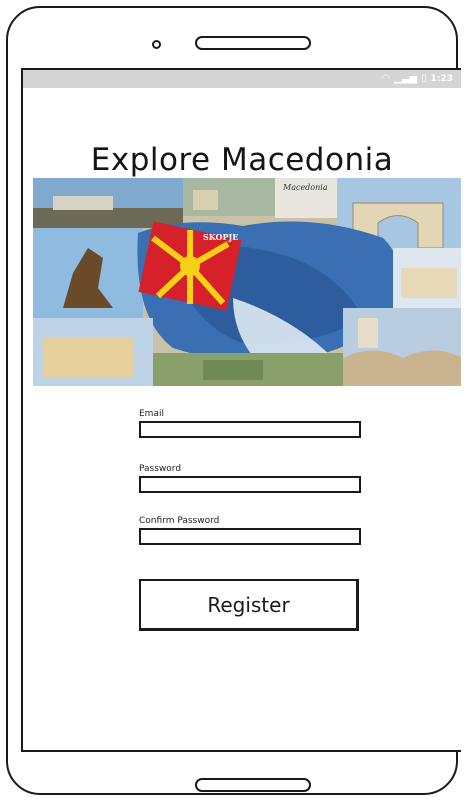  I want to click on status-time: 1:23, so click(441, 79).